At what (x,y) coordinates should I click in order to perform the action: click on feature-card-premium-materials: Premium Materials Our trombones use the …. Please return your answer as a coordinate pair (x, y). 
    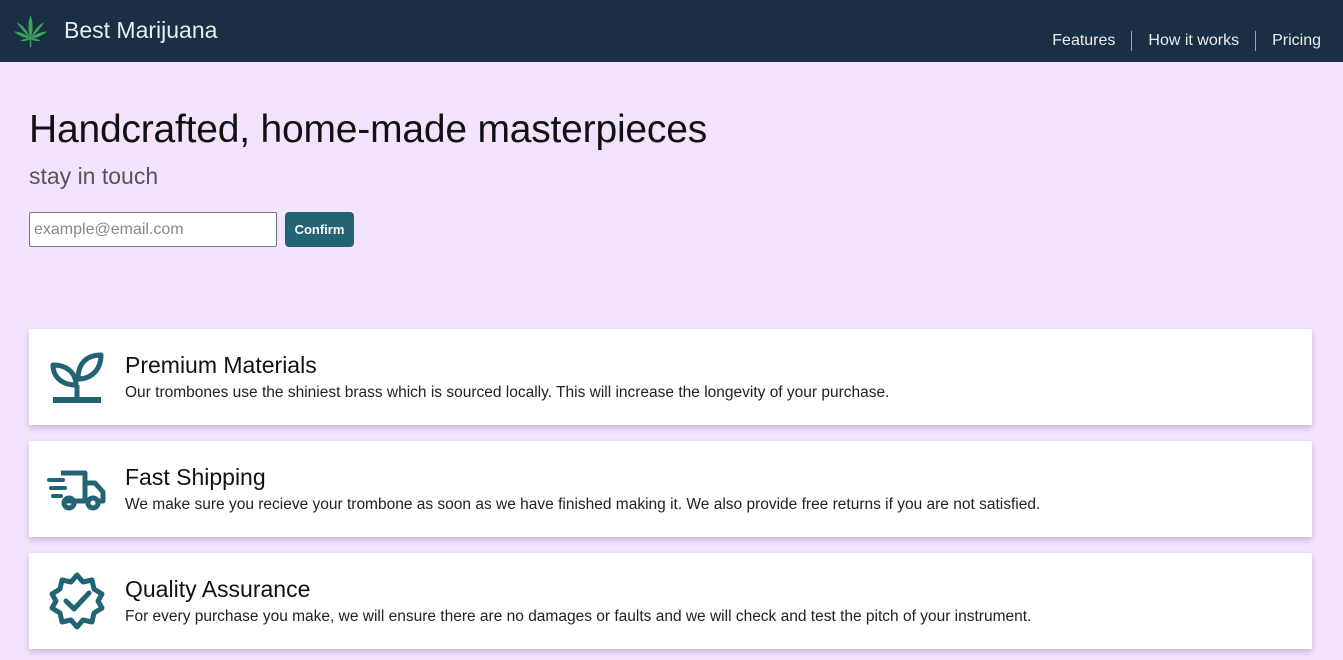
    Looking at the image, I should click on (670, 377).